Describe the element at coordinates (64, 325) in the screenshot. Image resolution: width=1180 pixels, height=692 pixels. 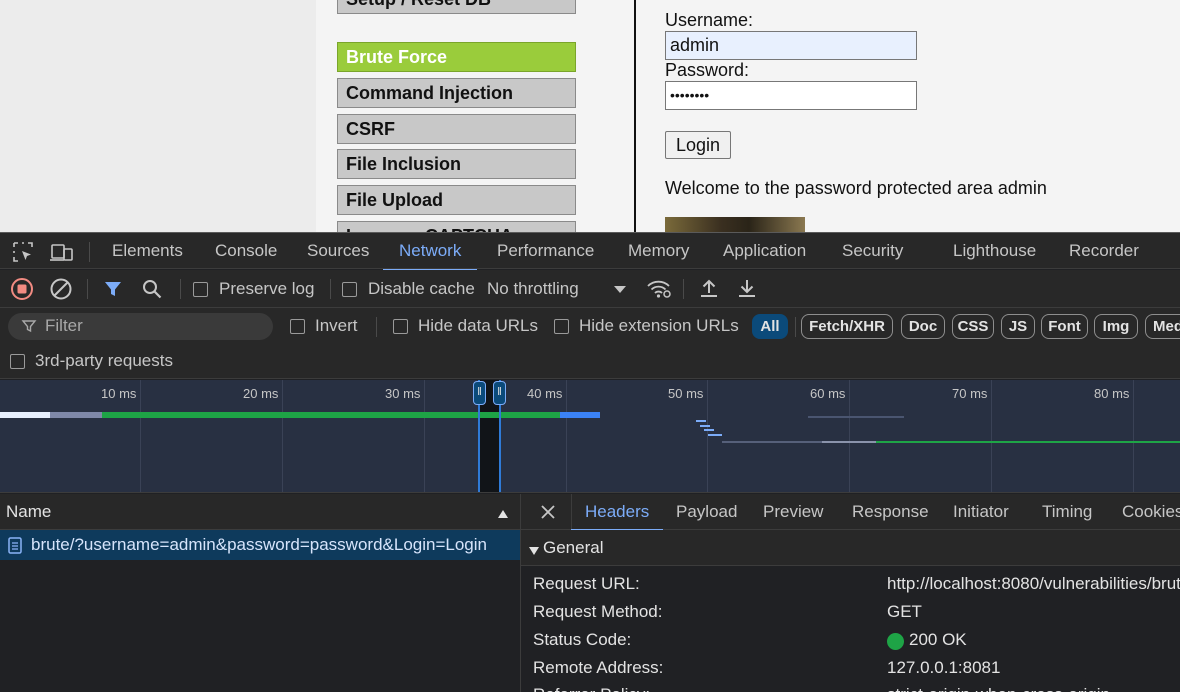
I see `filter-placeholder: Filter` at that location.